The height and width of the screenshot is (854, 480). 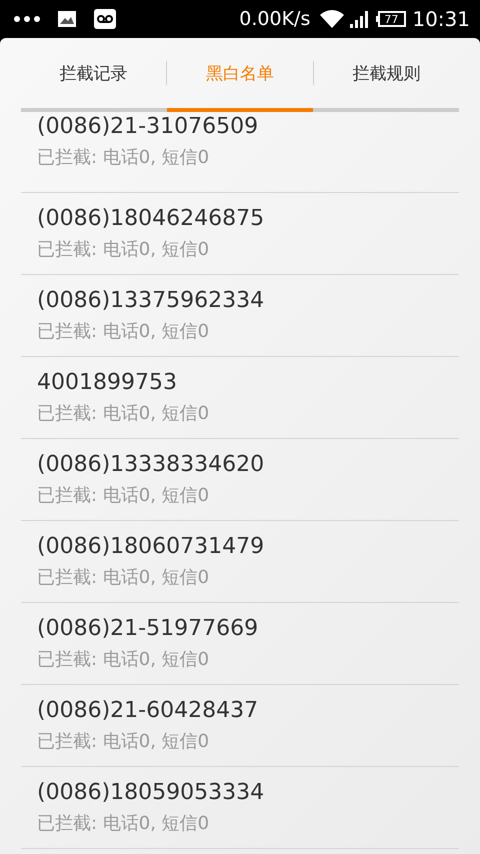 I want to click on phone-number: (0086)21-31076509, so click(x=148, y=126).